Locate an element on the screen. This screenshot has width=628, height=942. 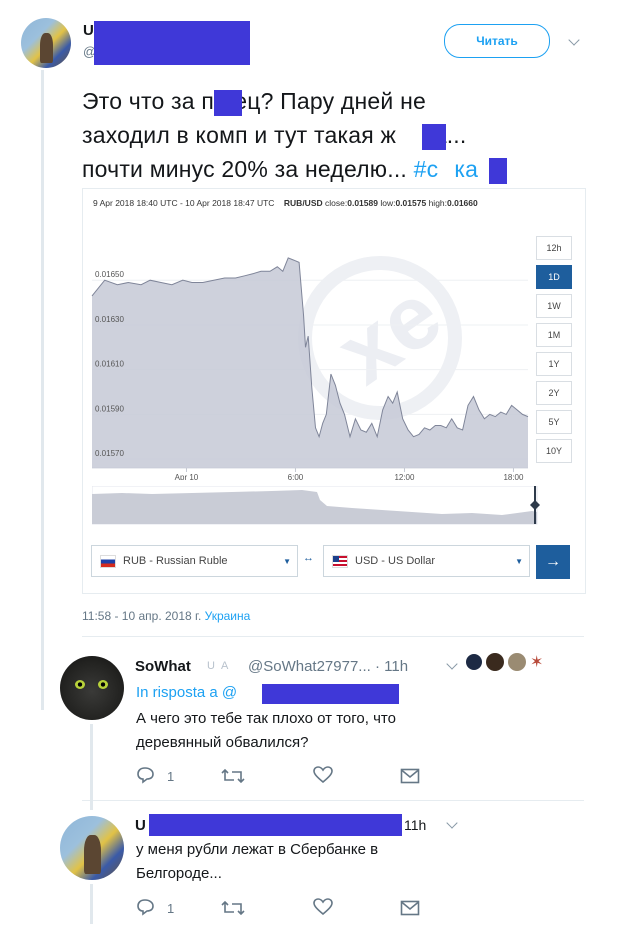
tweet-line-3: почти минус 20% за неделю... #с ка is located at coordinates (342, 169).